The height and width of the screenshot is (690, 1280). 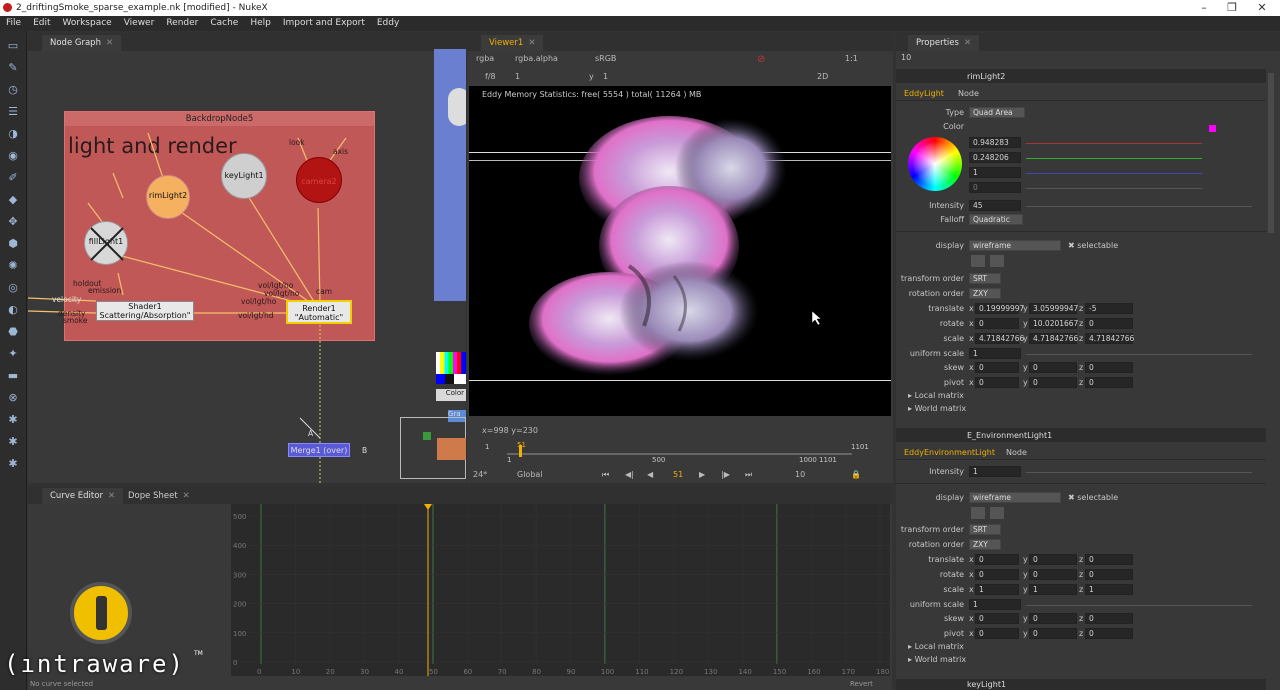 What do you see at coordinates (145, 311) in the screenshot?
I see `shader1-node: Shader1 Scattering/Absorption"` at bounding box center [145, 311].